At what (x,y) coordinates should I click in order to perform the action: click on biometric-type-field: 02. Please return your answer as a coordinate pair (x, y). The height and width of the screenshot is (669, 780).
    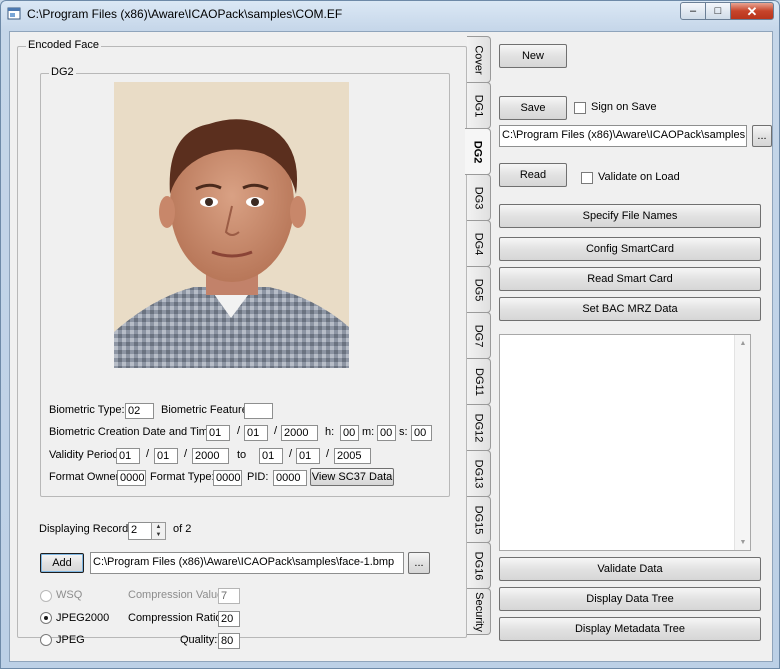
    Looking at the image, I should click on (139, 411).